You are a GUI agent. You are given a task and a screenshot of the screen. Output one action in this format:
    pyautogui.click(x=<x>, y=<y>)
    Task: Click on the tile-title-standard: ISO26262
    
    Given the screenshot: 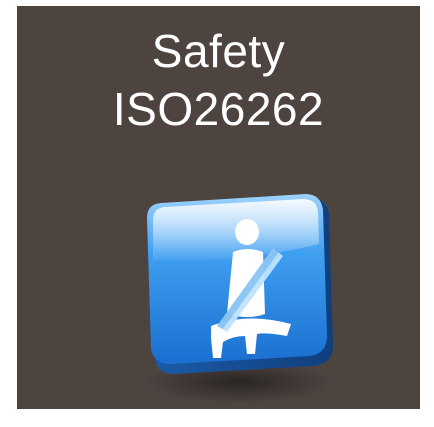 What is the action you would take?
    pyautogui.click(x=218, y=109)
    